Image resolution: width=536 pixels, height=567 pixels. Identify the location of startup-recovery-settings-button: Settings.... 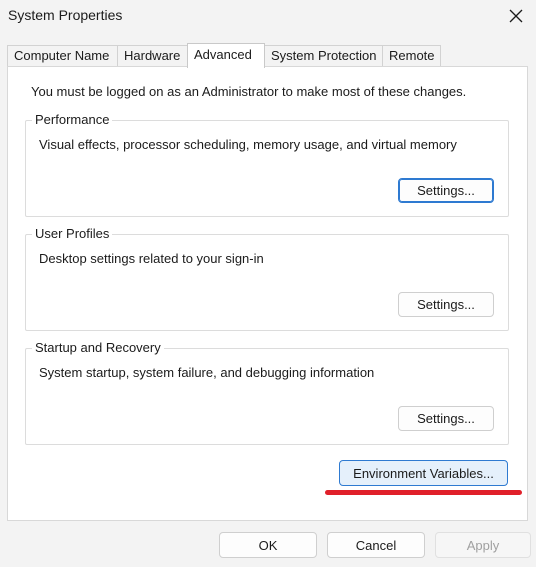
(446, 418).